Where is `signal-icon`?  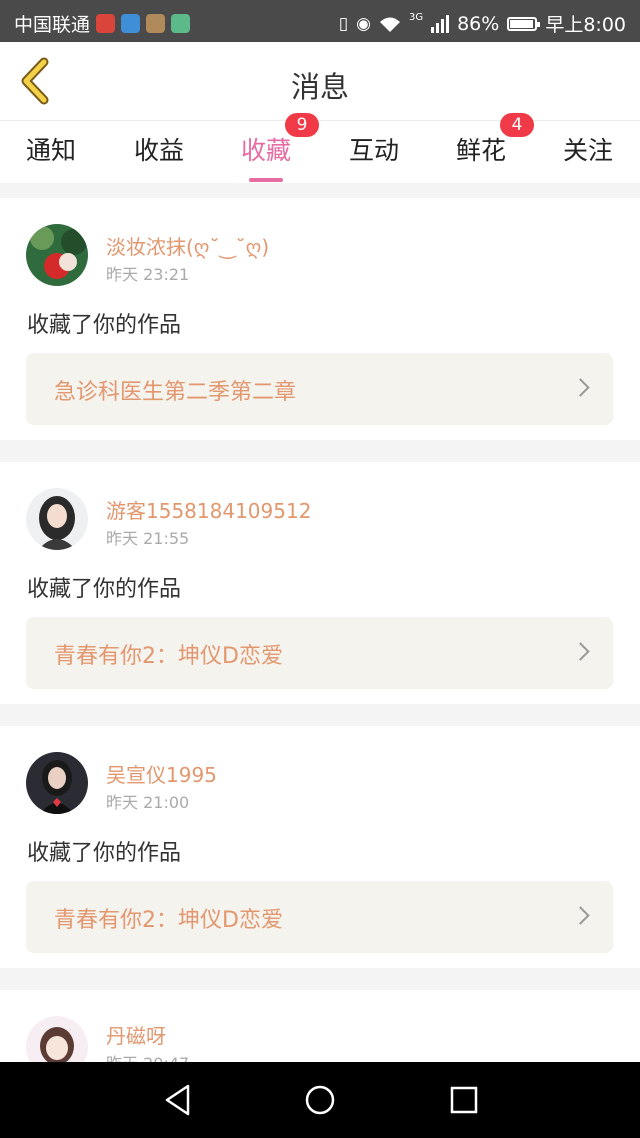 signal-icon is located at coordinates (440, 23).